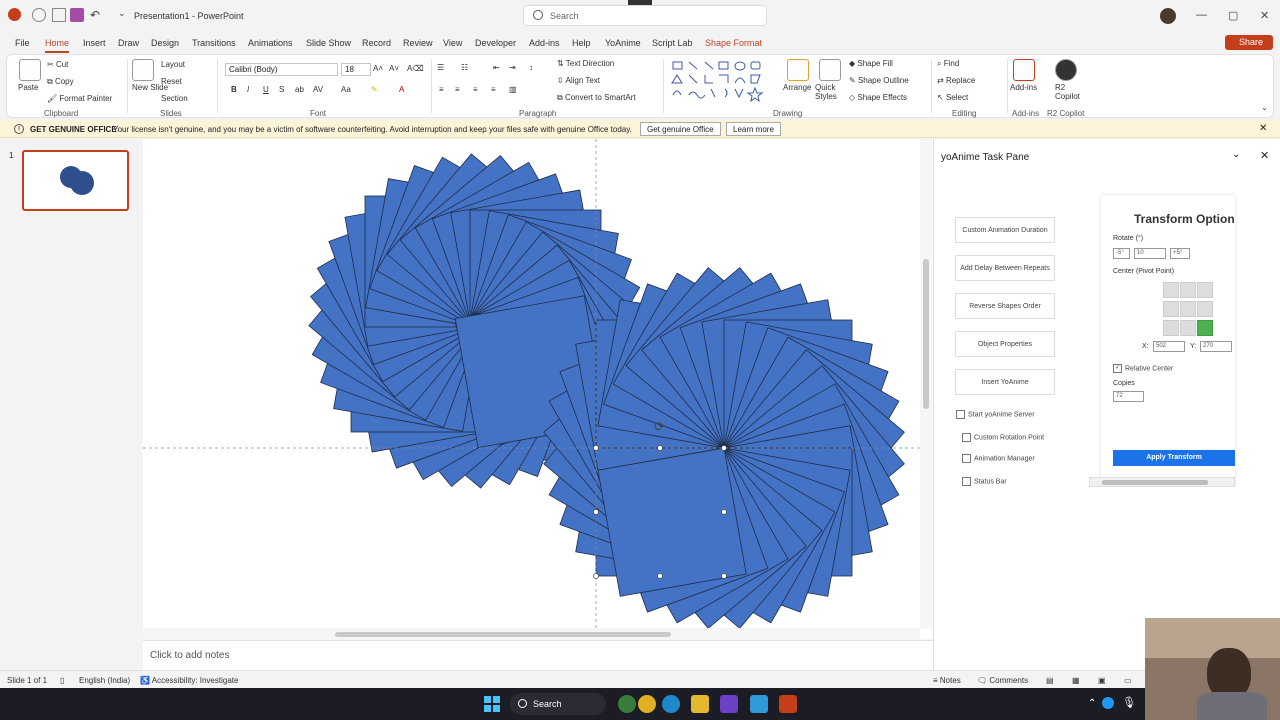 The height and width of the screenshot is (720, 1280). What do you see at coordinates (878, 97) in the screenshot?
I see `shape-effects-button: ◇ Shape Effects` at bounding box center [878, 97].